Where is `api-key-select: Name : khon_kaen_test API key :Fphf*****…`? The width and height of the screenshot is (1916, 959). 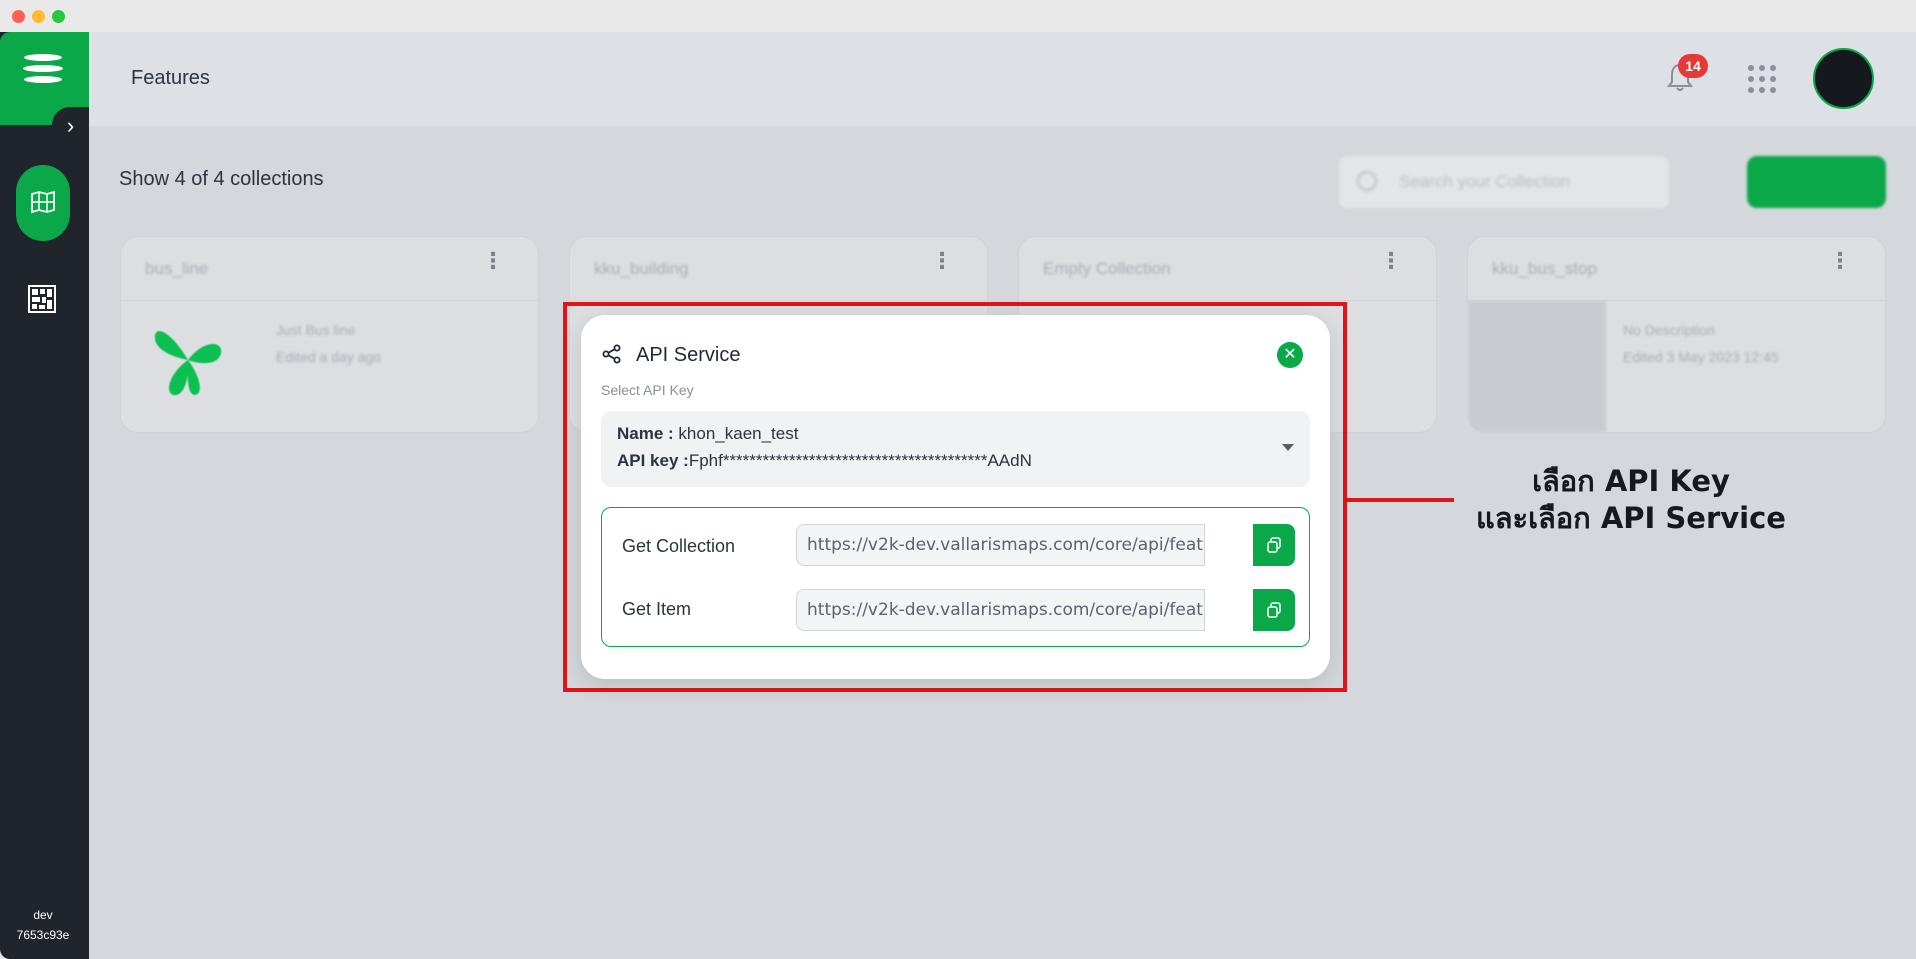 api-key-select: Name : khon_kaen_test API key :Fphf*****… is located at coordinates (955, 449).